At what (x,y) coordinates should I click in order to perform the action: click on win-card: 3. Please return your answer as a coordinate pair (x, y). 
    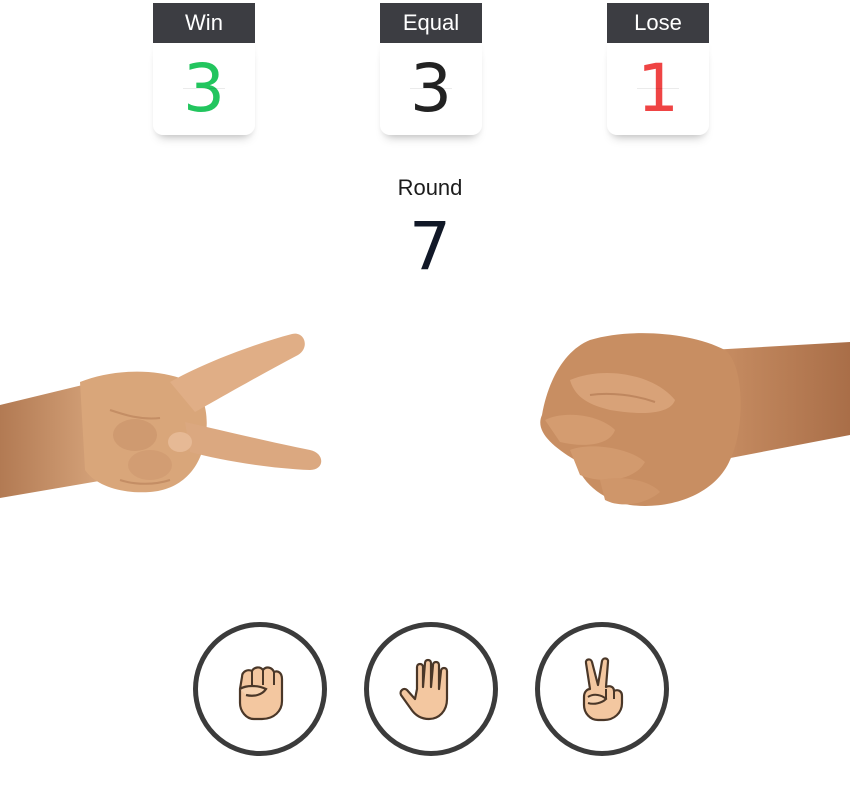
    Looking at the image, I should click on (204, 89).